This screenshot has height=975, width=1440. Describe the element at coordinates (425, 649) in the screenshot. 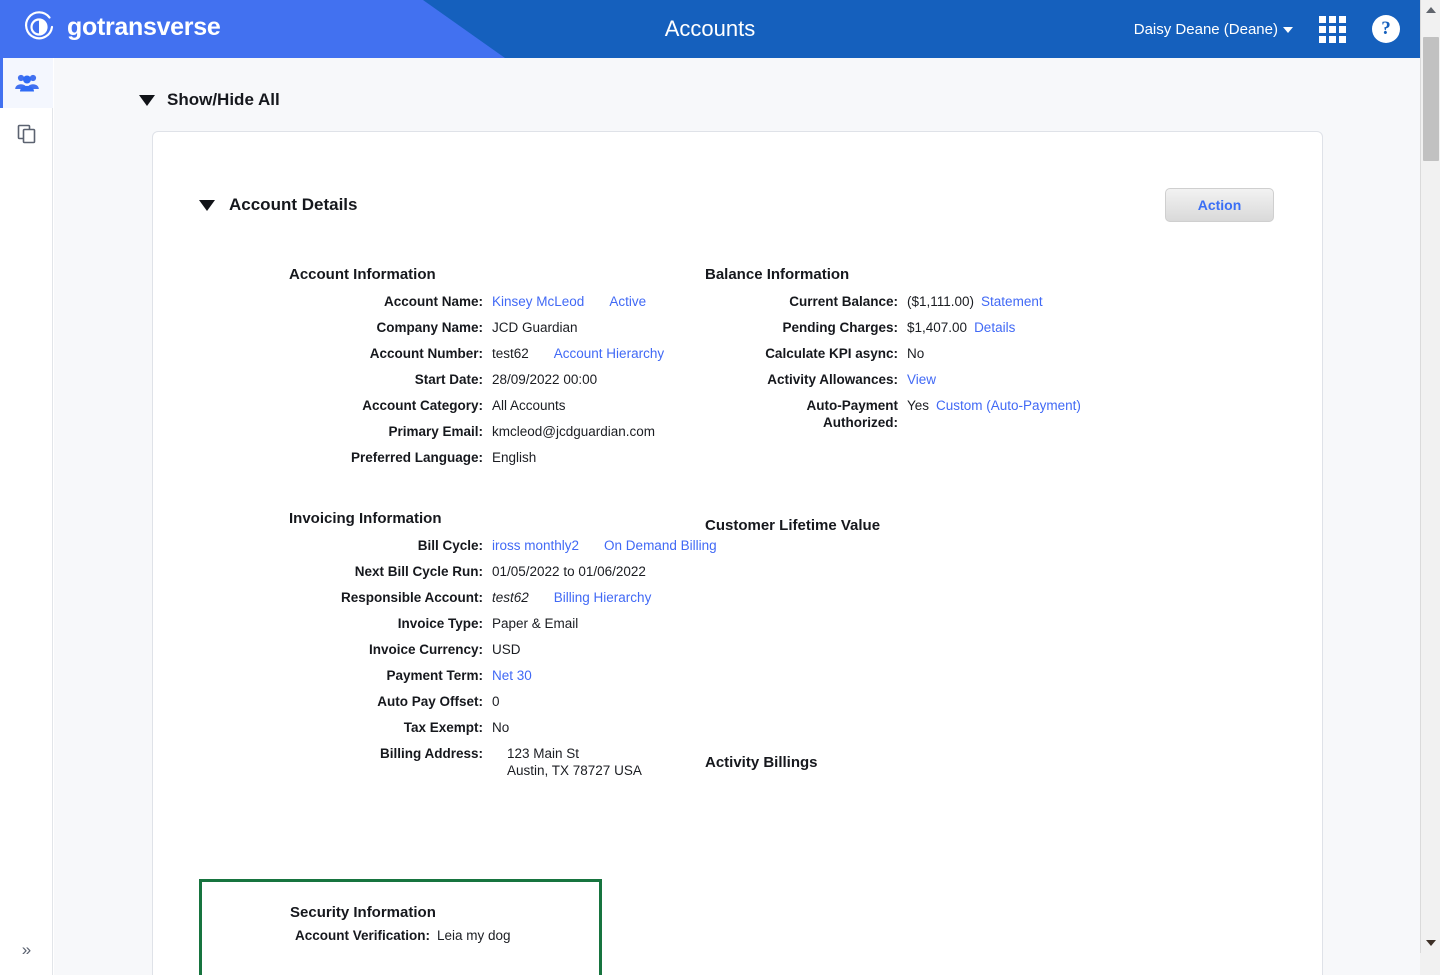

I see `field-label: Invoice Currency:` at that location.